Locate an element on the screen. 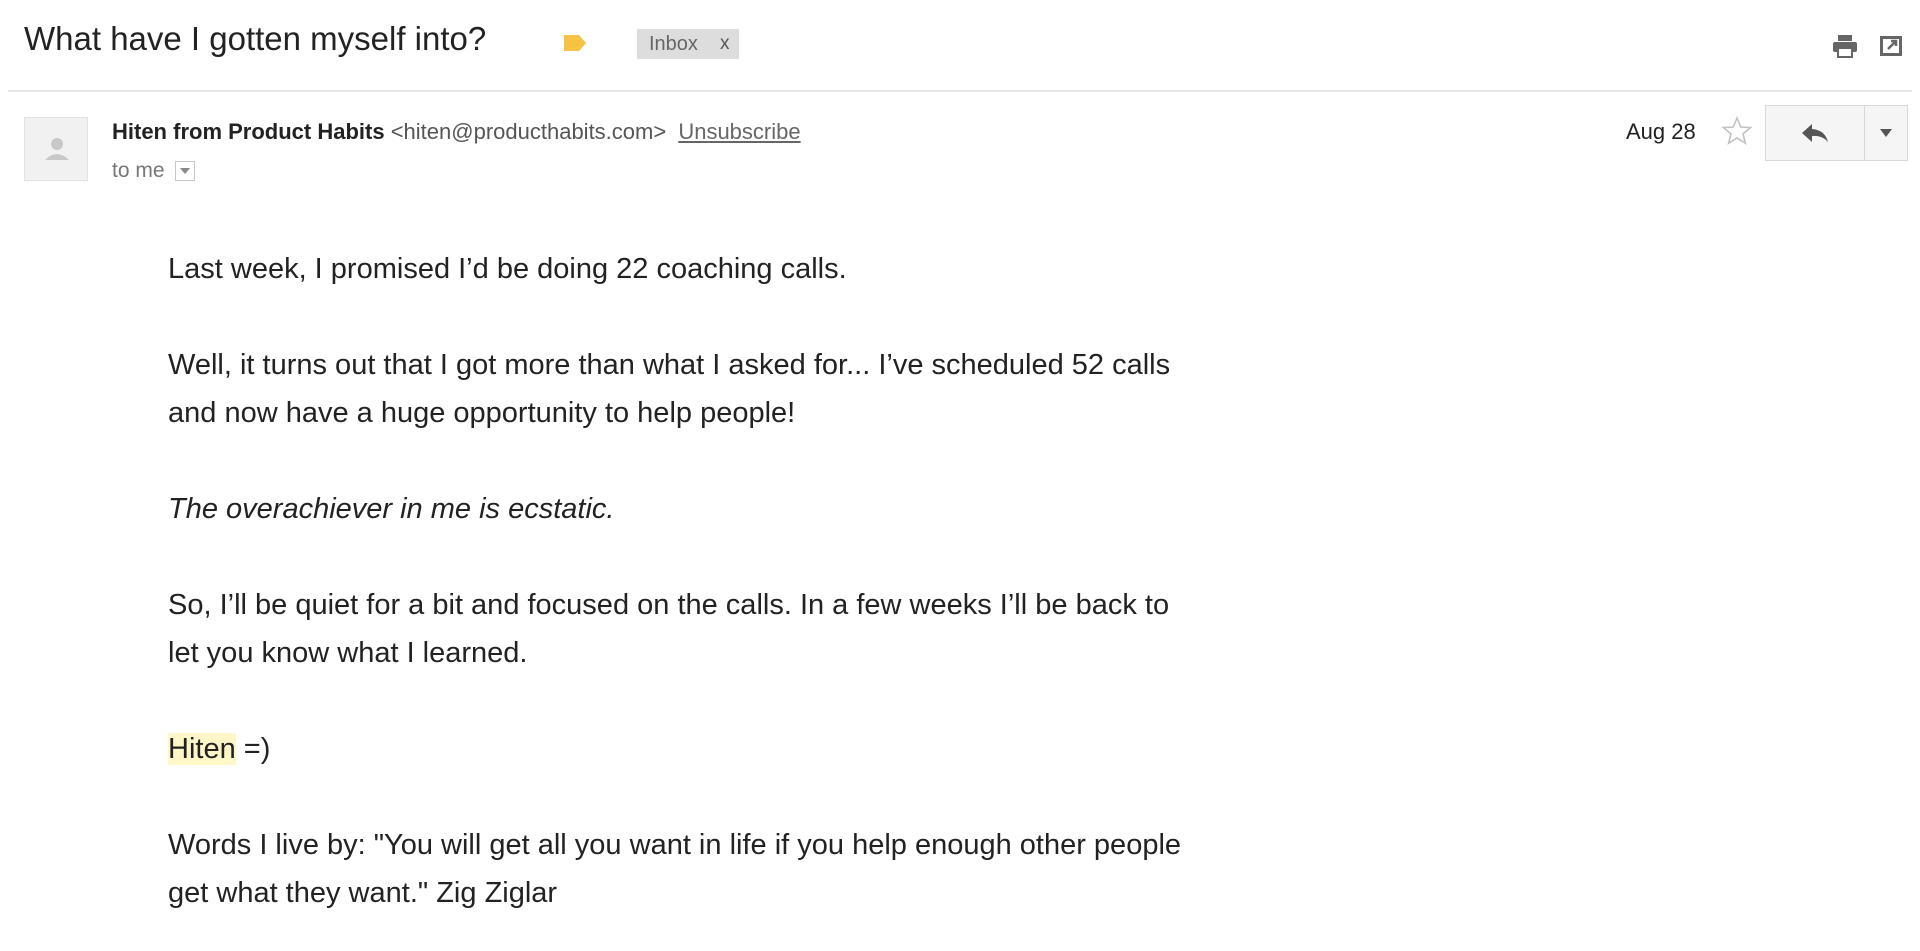 This screenshot has width=1920, height=951. caret-down-icon is located at coordinates (184, 171).